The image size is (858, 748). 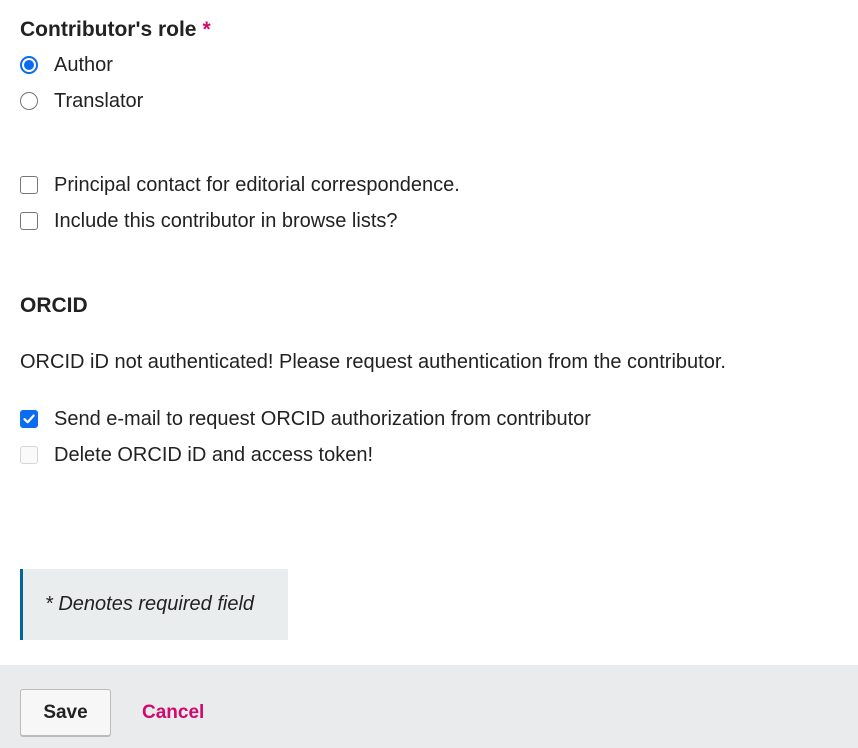 What do you see at coordinates (29, 221) in the screenshot?
I see `browse-lists-checkbox` at bounding box center [29, 221].